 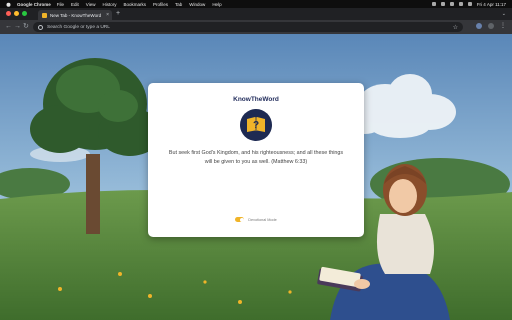 I want to click on tab-title: New Tab - KnowTheWord, so click(x=76, y=15).